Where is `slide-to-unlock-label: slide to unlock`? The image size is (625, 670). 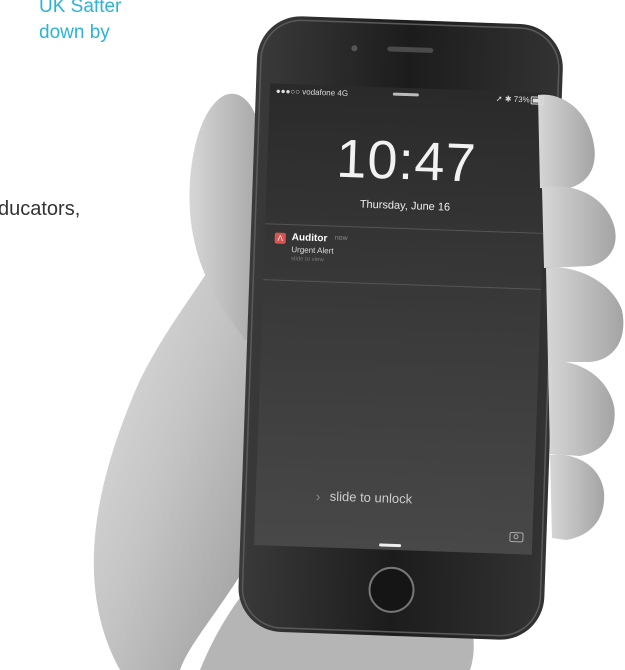
slide-to-unlock-label: slide to unlock is located at coordinates (371, 497).